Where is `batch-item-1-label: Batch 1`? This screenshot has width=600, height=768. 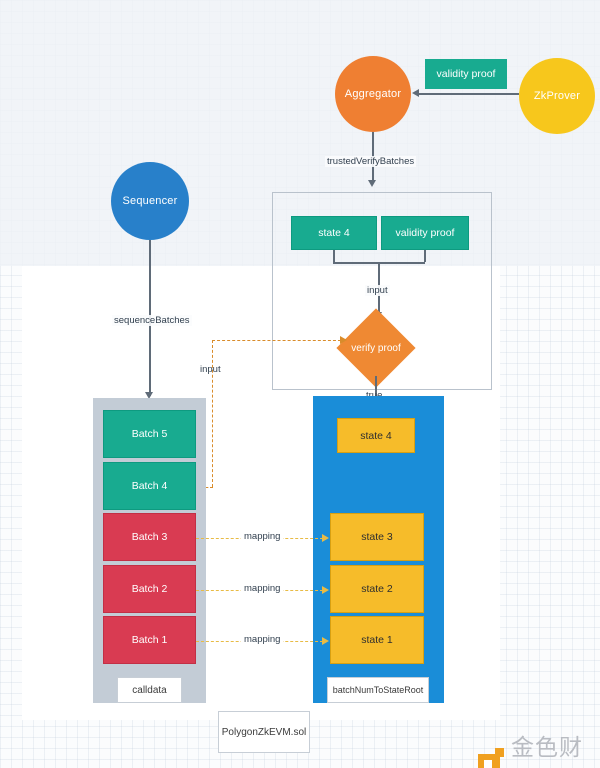
batch-item-1-label: Batch 1 is located at coordinates (149, 640).